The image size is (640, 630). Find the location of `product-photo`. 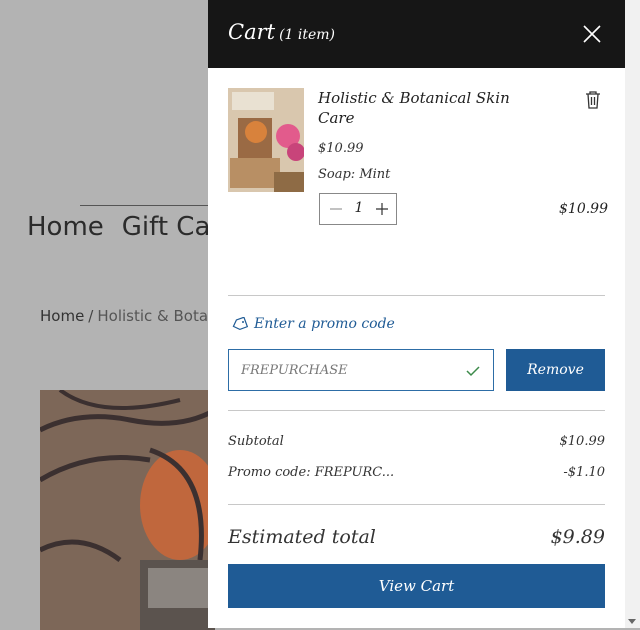

product-photo is located at coordinates (127, 510).